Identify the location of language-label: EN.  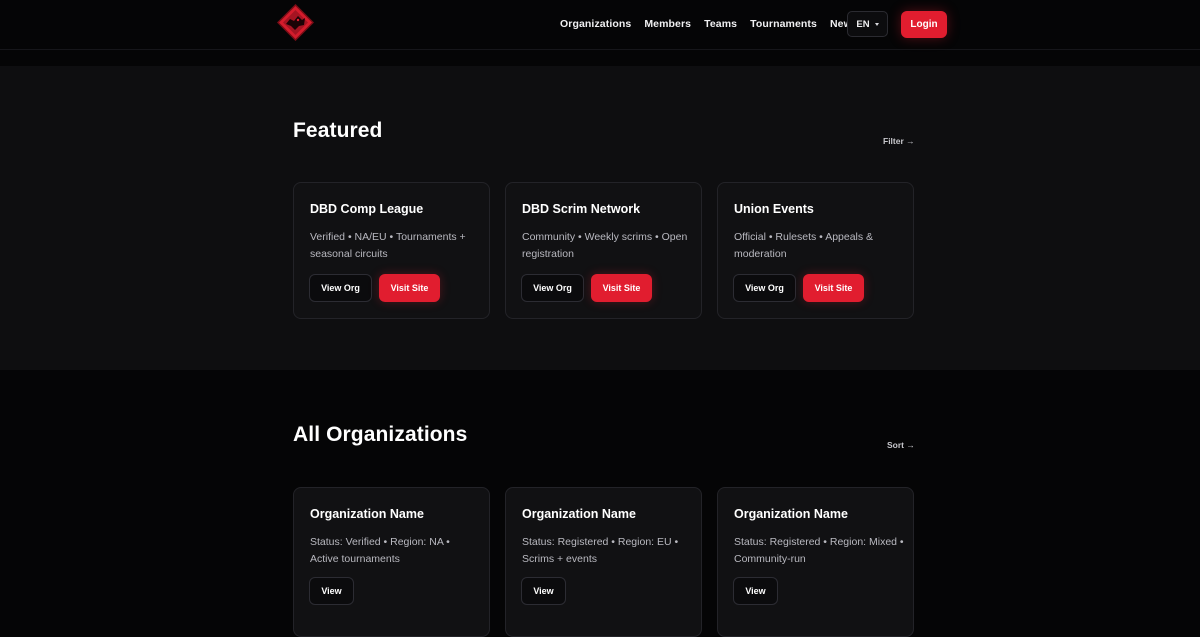
(863, 24).